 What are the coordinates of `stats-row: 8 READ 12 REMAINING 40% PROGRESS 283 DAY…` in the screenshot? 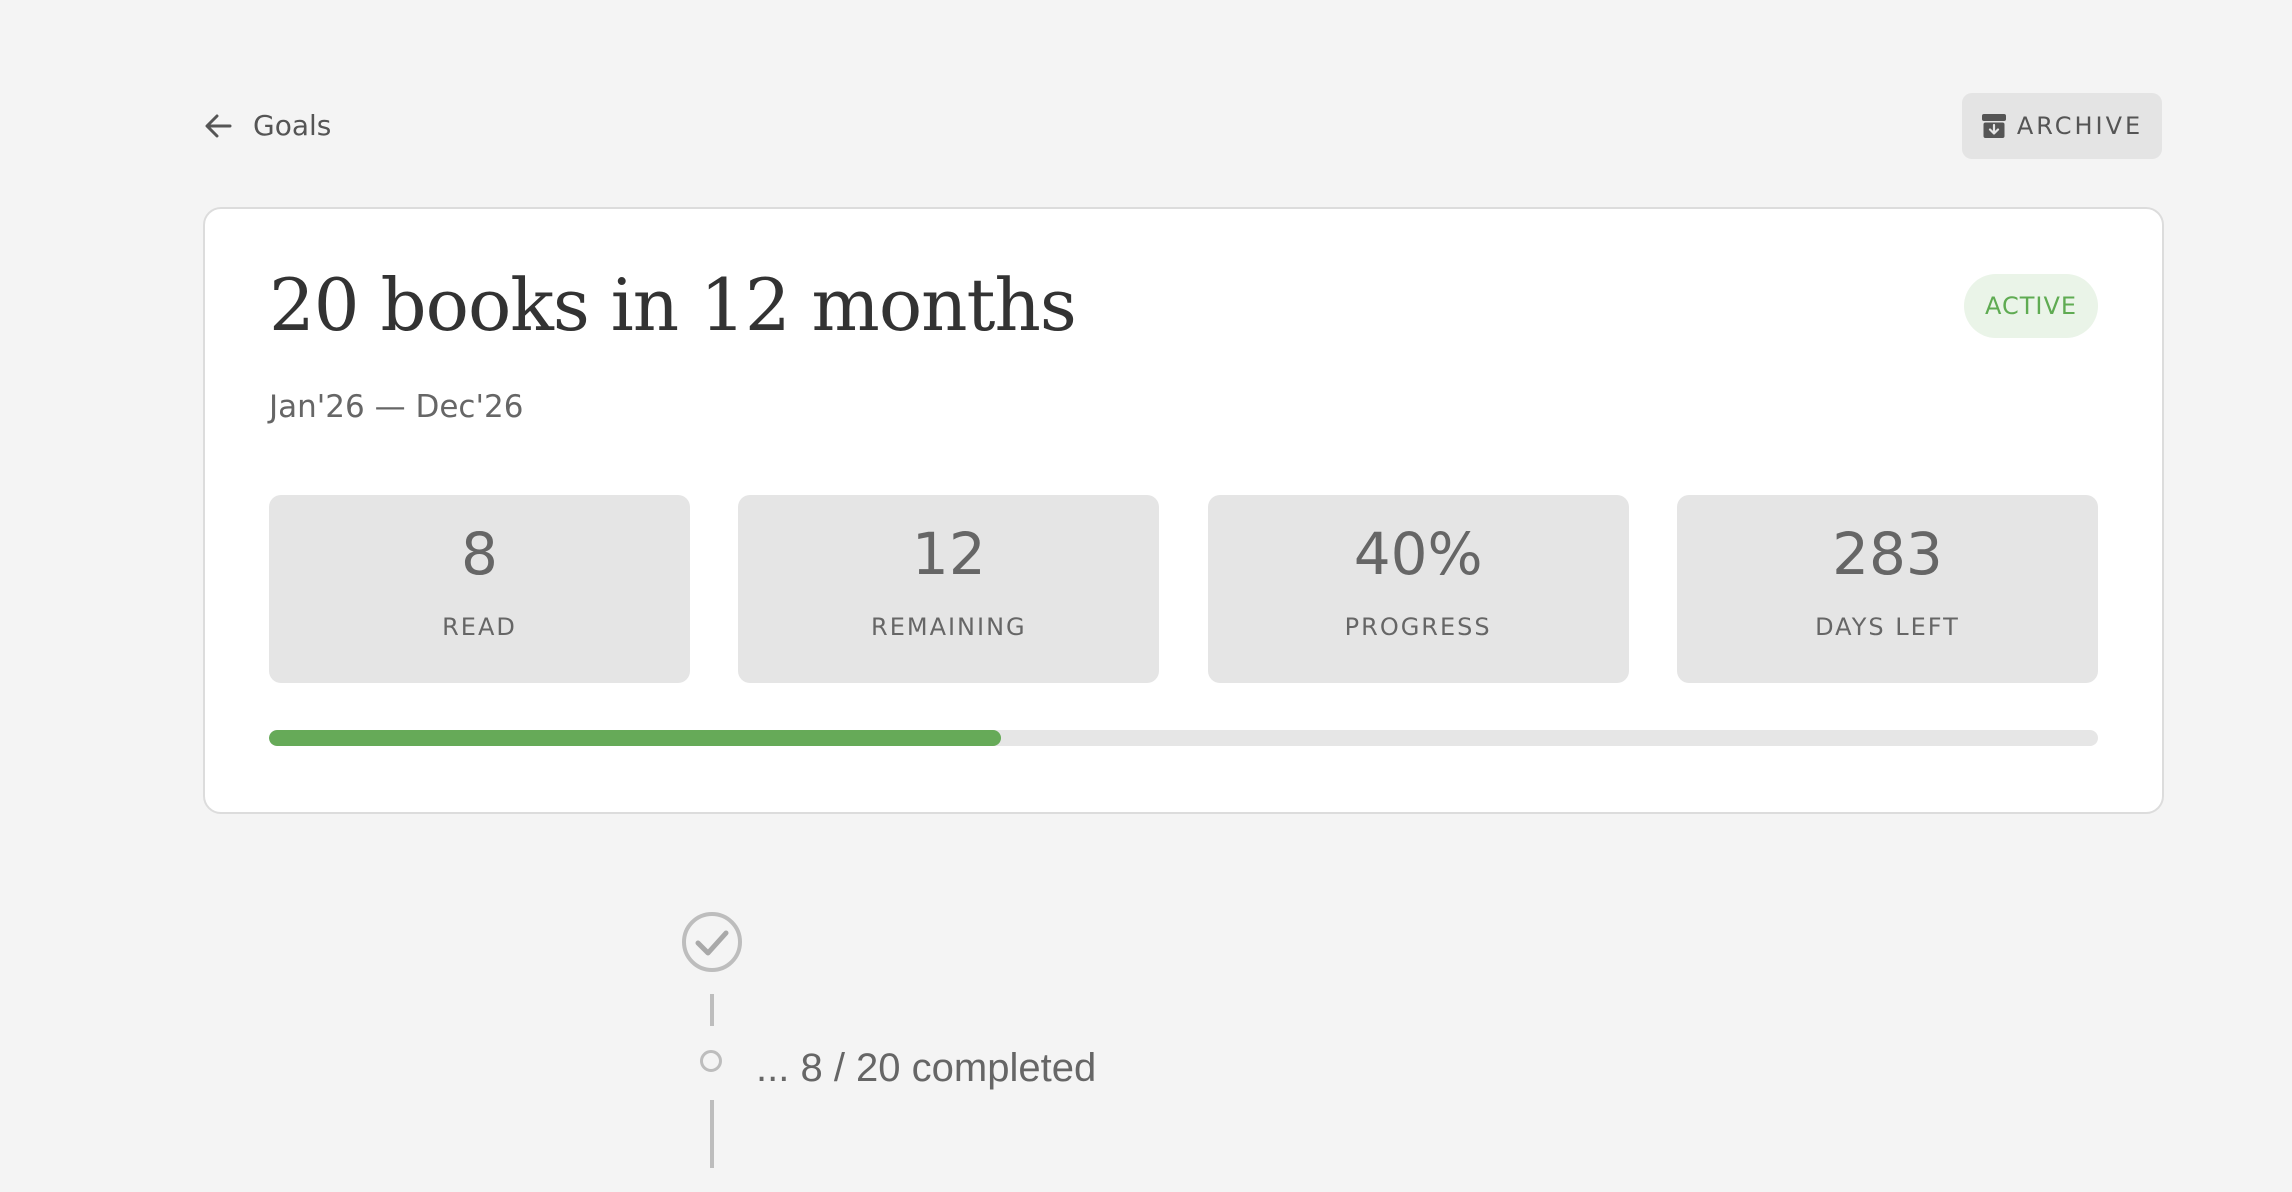 It's located at (1183, 589).